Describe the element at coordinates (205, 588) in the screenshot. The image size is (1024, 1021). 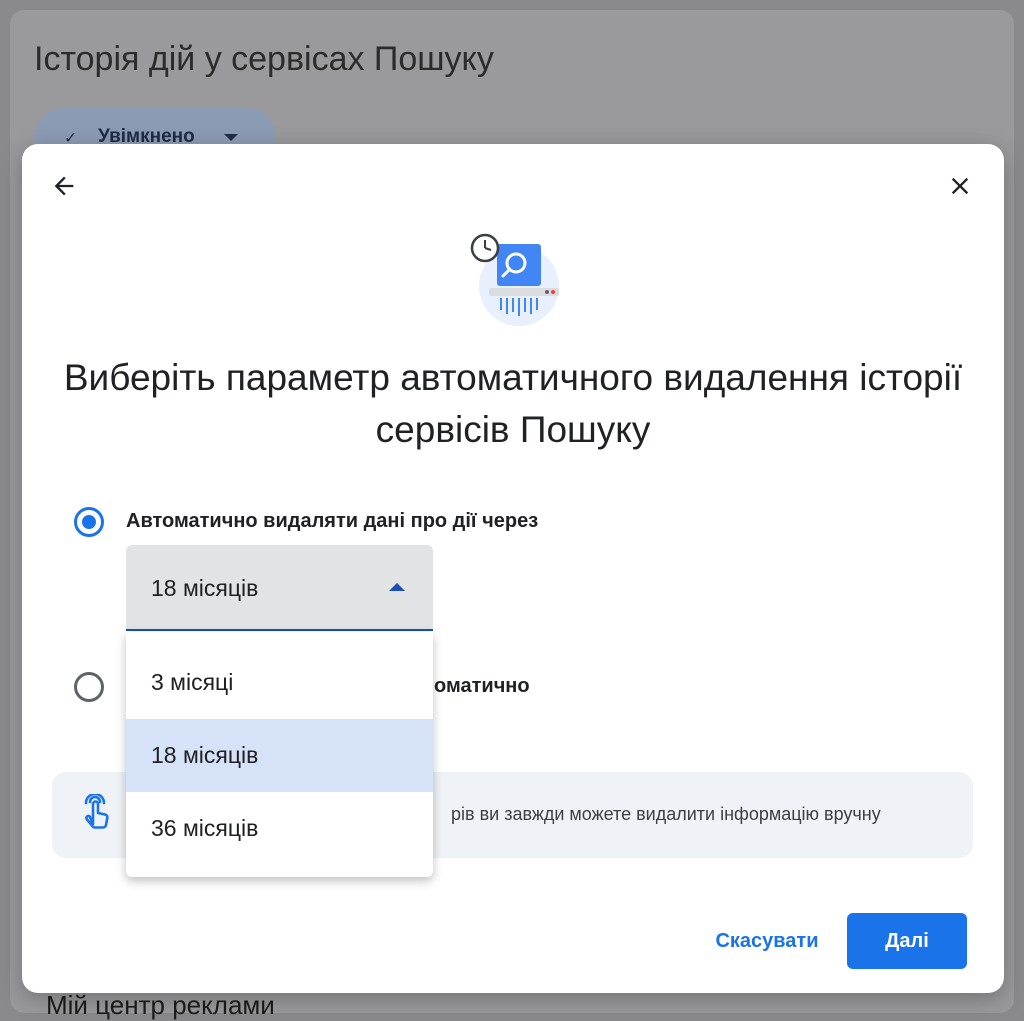
I see `period-select-value: 18 місяців` at that location.